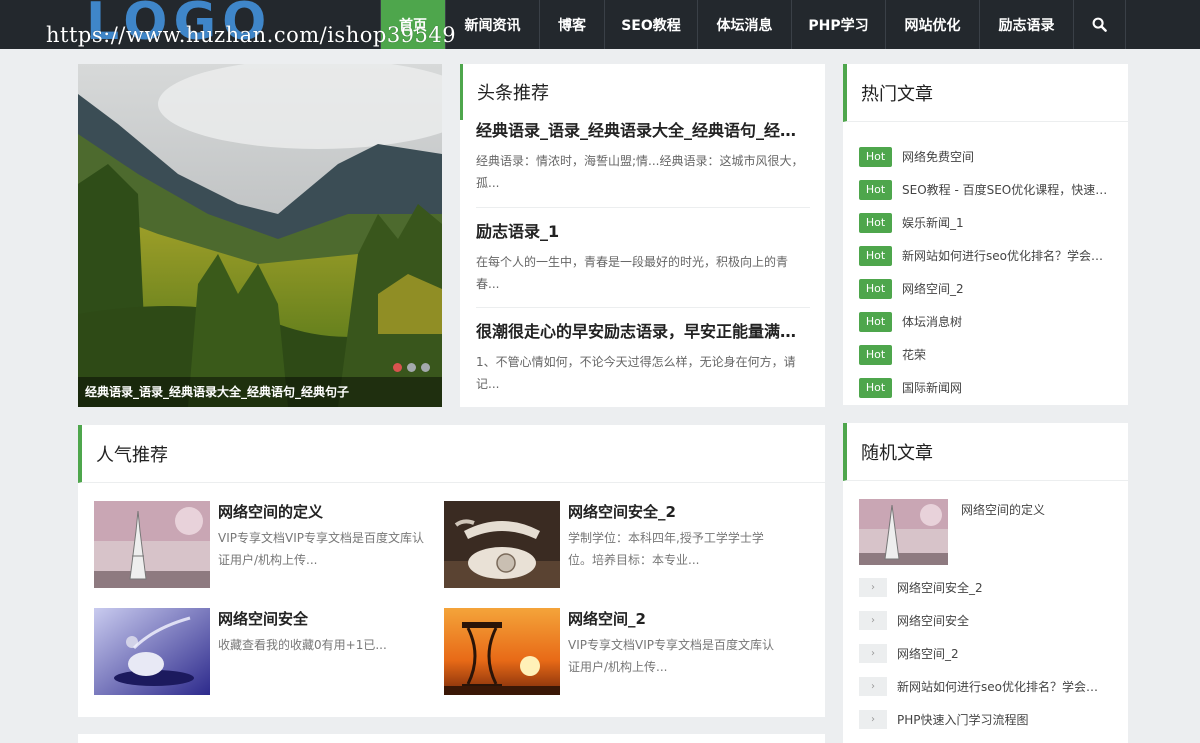 Image resolution: width=1200 pixels, height=743 pixels. What do you see at coordinates (1008, 255) in the screenshot?
I see `hot-item-title: 新网站如何进行seo优化排名？学会这几招` at bounding box center [1008, 255].